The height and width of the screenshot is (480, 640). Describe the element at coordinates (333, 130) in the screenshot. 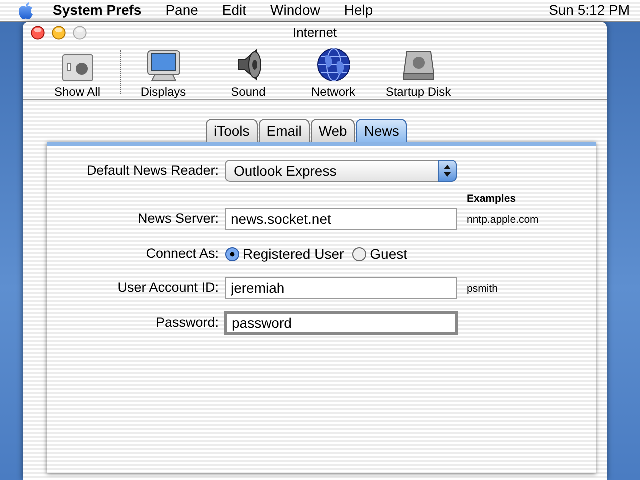

I see `tab: Web` at that location.